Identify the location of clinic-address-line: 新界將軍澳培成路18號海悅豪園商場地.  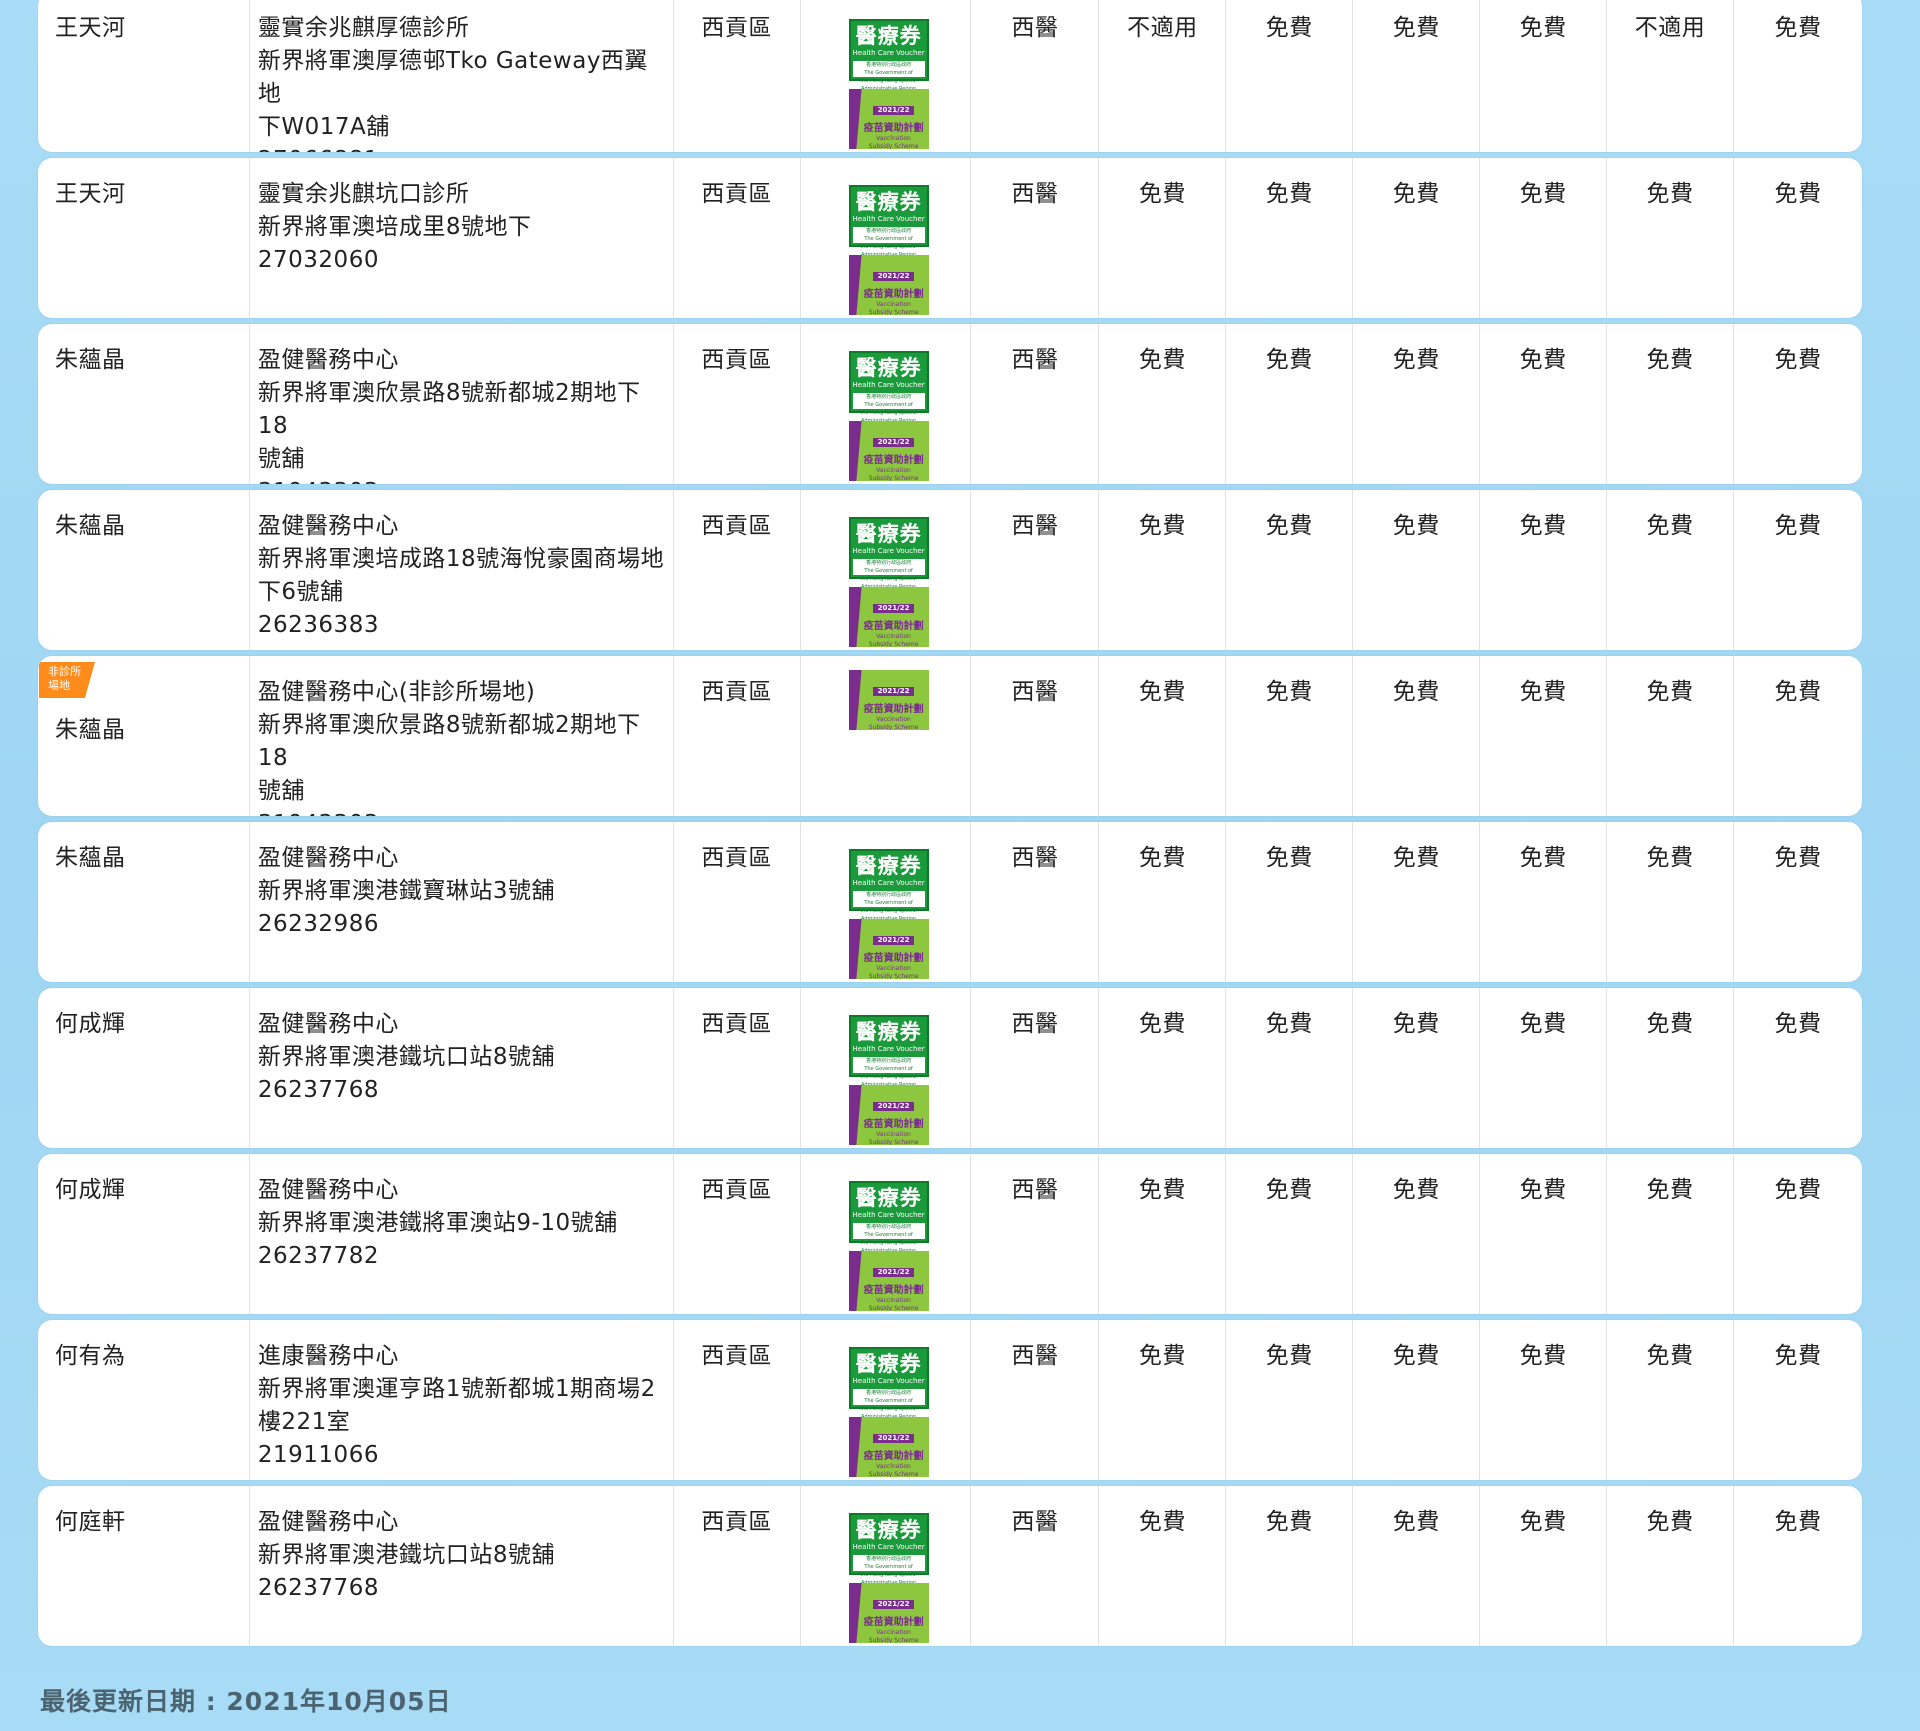
(461, 559).